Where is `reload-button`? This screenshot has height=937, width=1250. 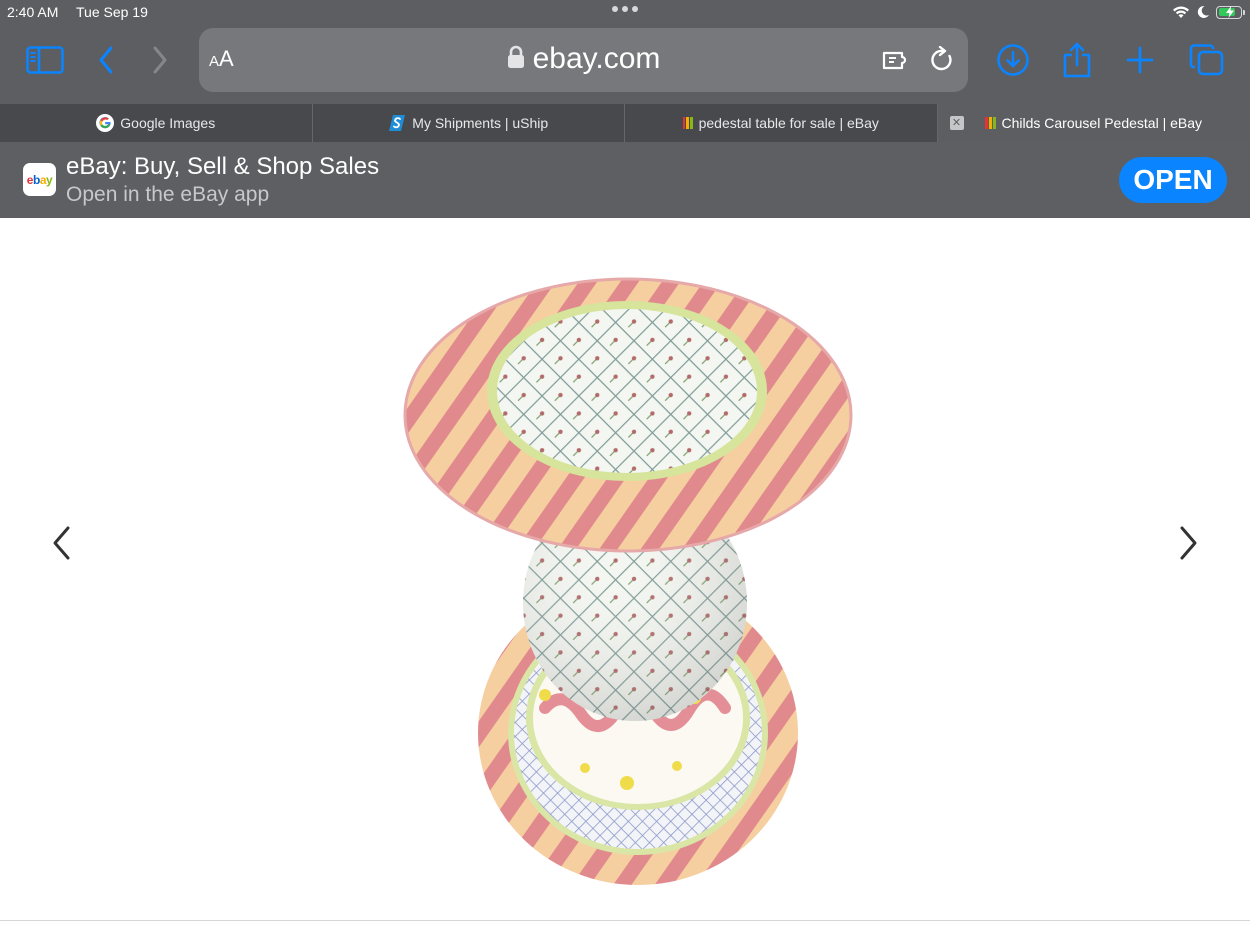
reload-button is located at coordinates (942, 60).